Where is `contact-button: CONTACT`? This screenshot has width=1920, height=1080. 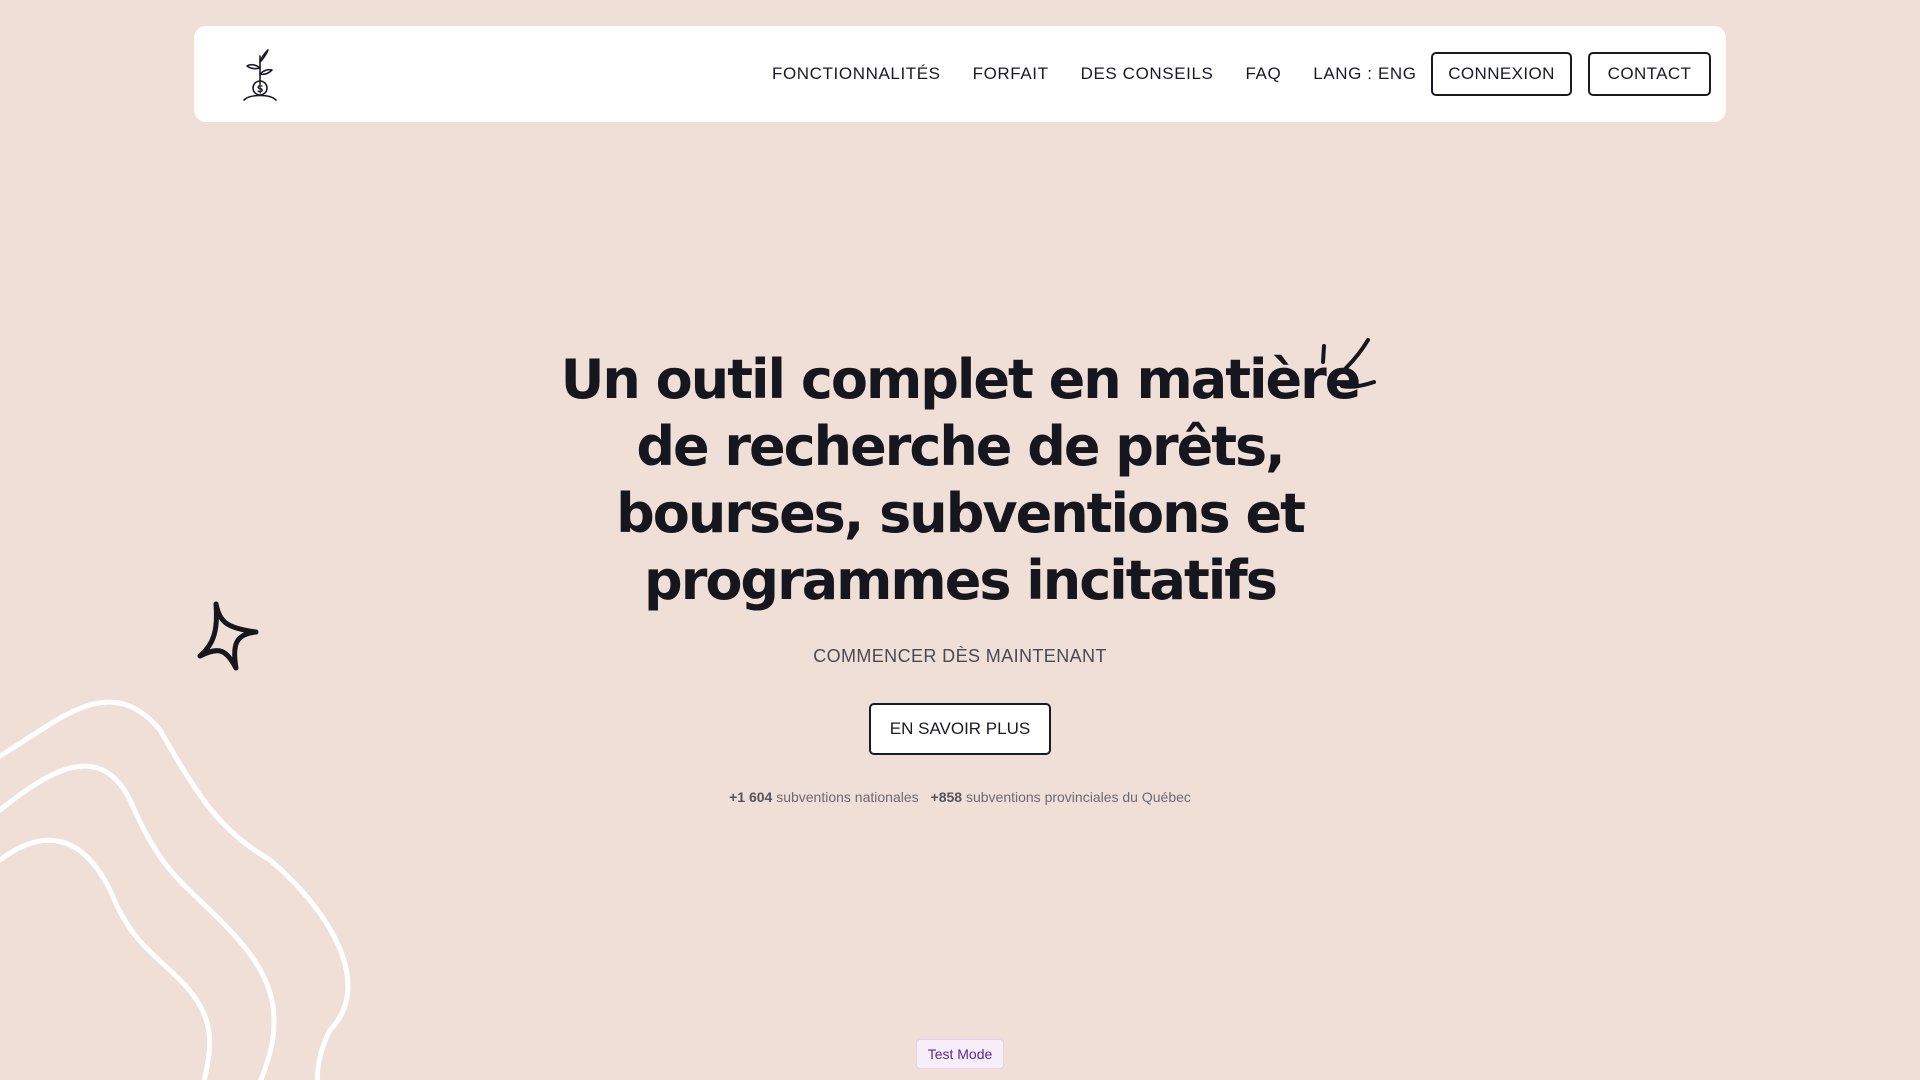
contact-button: CONTACT is located at coordinates (1649, 74).